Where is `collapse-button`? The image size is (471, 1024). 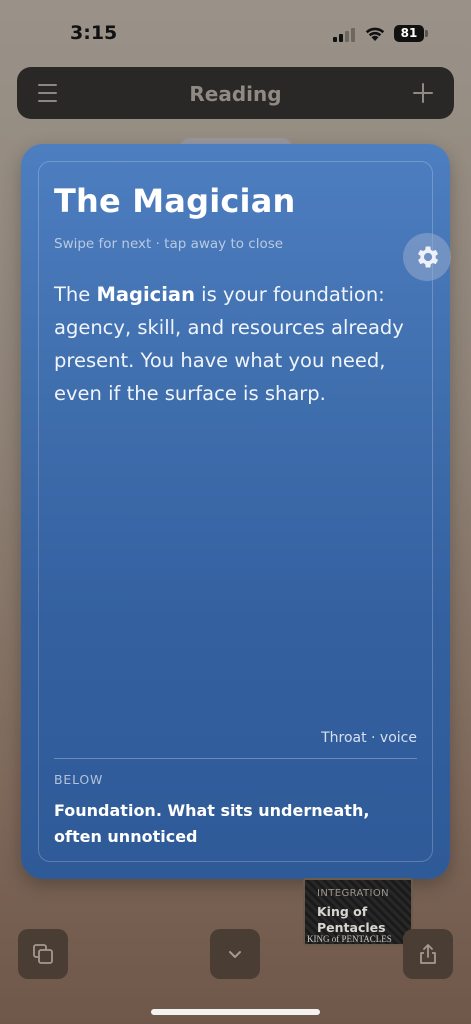 collapse-button is located at coordinates (235, 954).